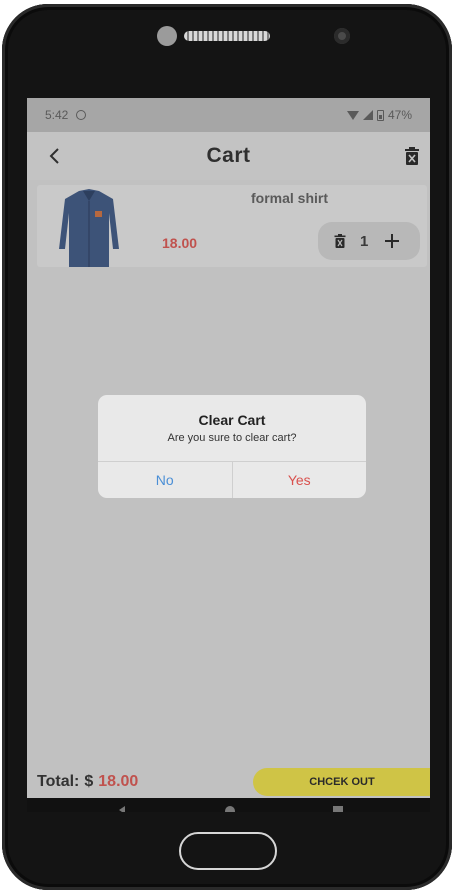 Image resolution: width=456 pixels, height=895 pixels. I want to click on nav-home-icon, so click(230, 809).